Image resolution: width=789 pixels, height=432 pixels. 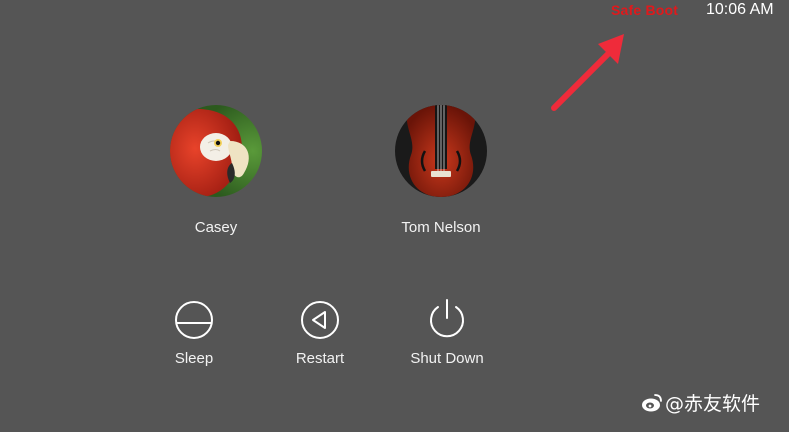 I want to click on user-tom-nelson: Tom Nelson, so click(x=441, y=170).